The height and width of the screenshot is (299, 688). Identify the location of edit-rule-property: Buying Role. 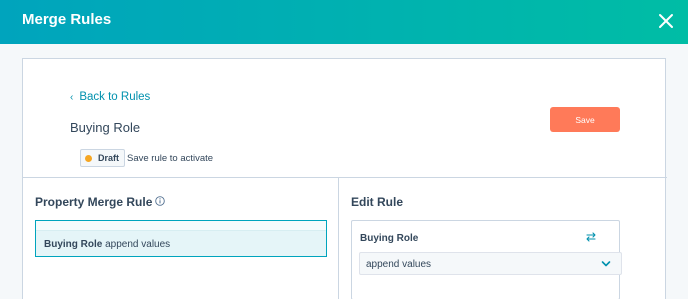
(389, 238).